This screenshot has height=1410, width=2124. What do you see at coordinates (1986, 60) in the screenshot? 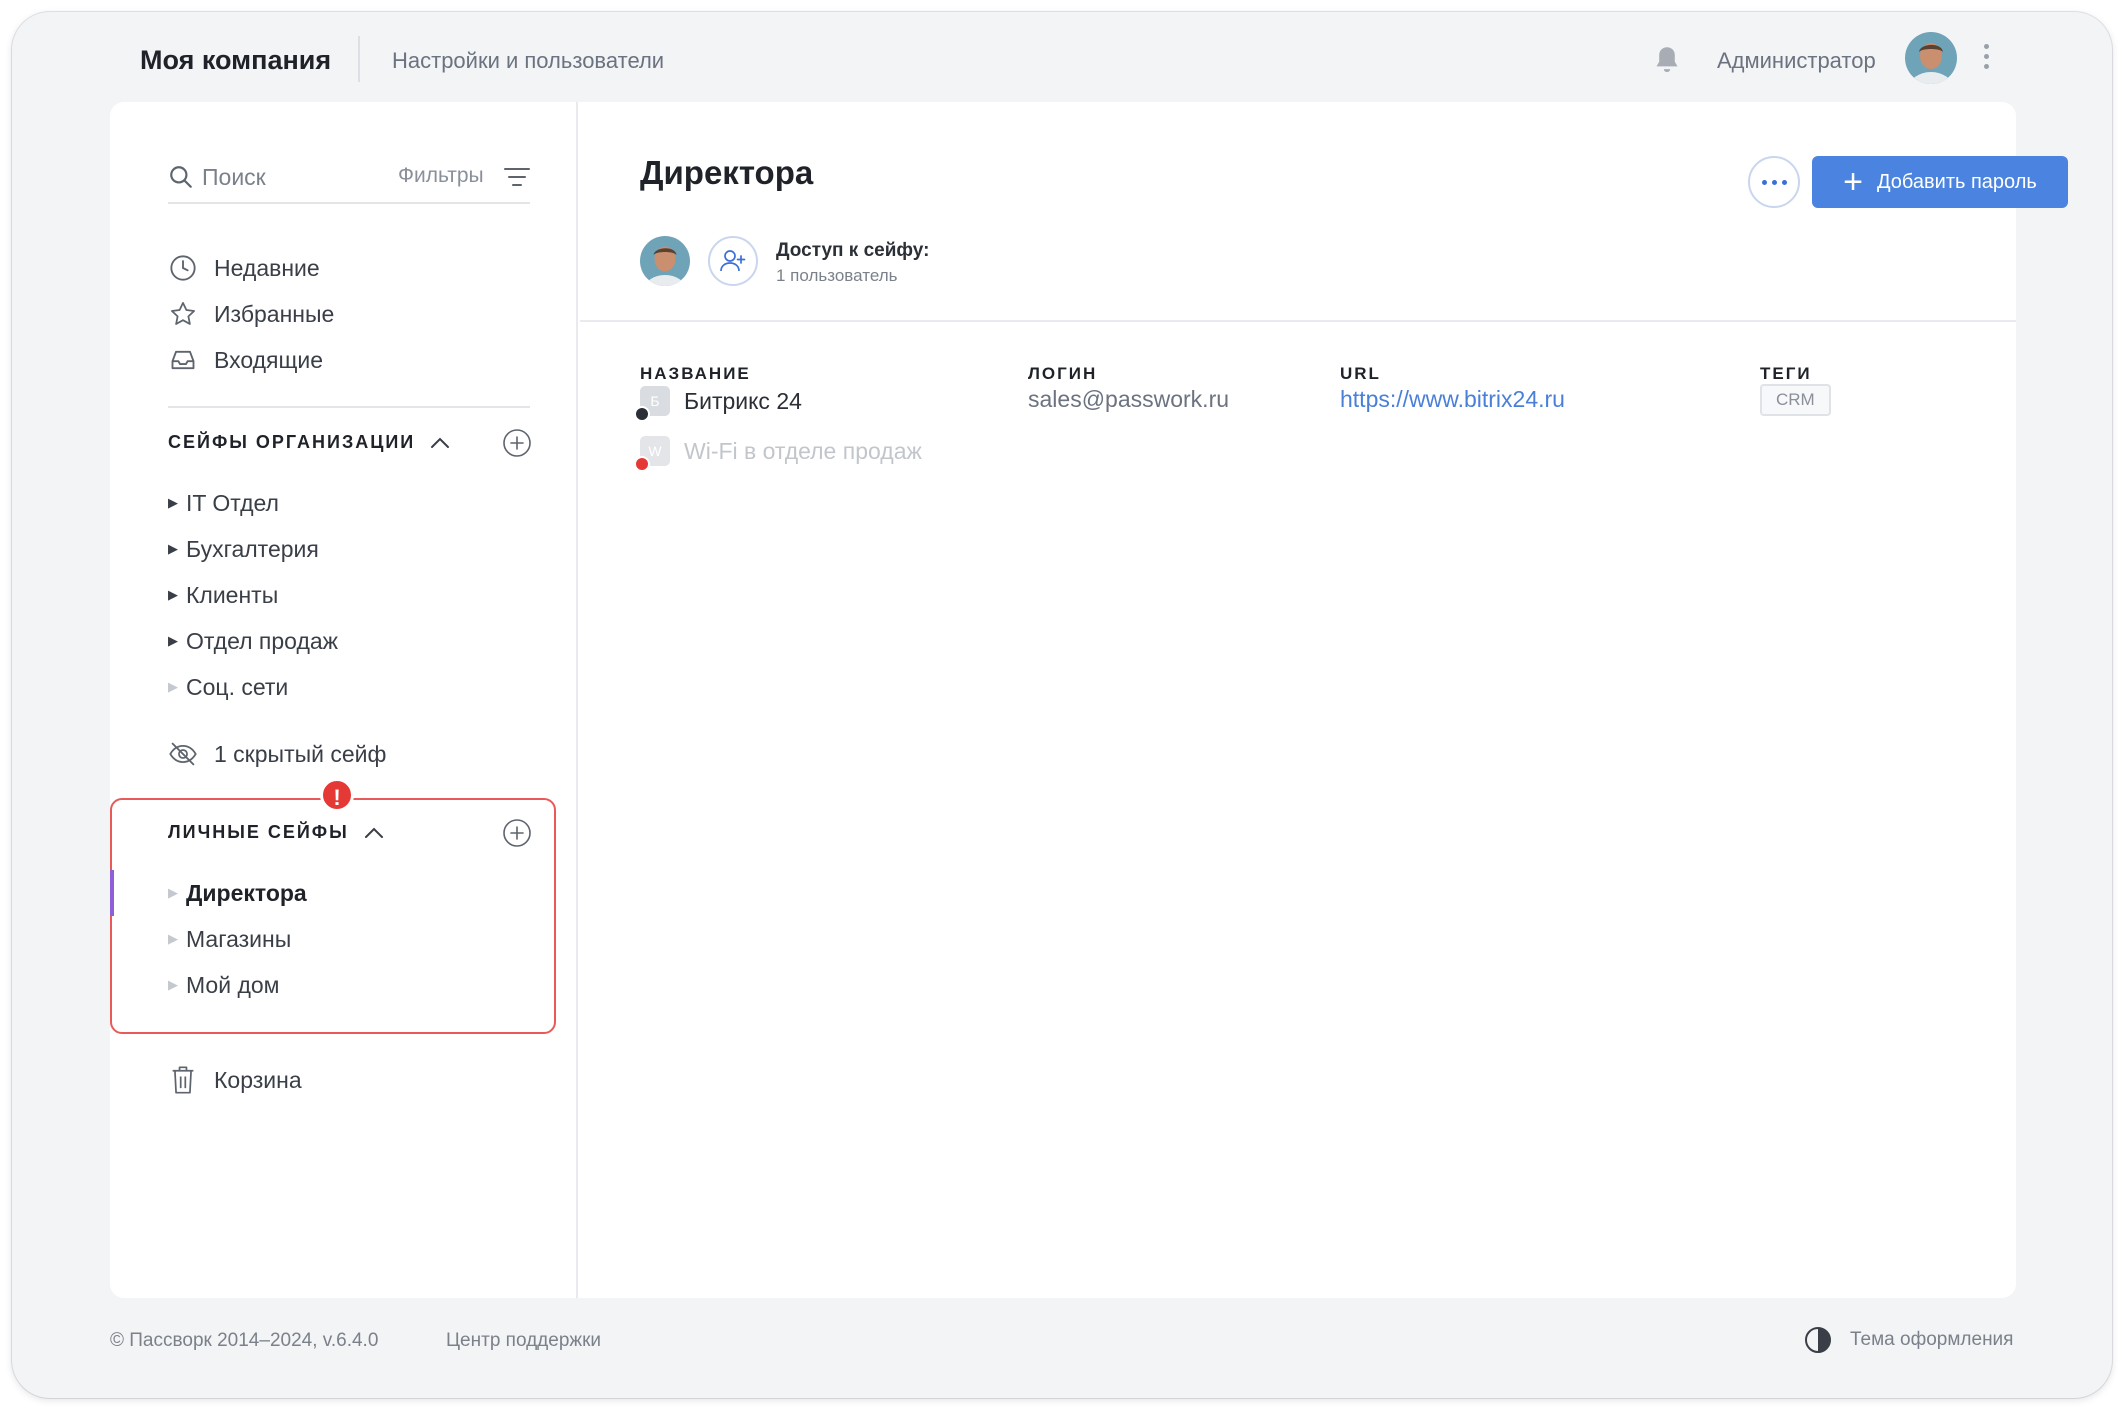
I see `more-menu-icon` at bounding box center [1986, 60].